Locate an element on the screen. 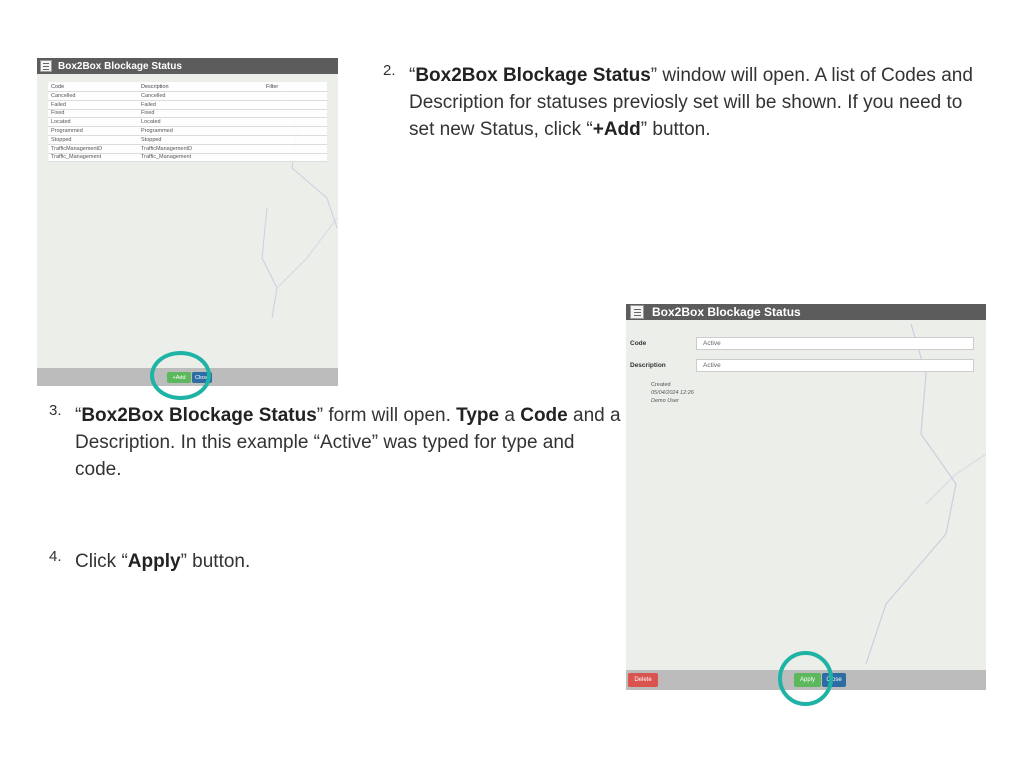 This screenshot has width=1024, height=768. code-input: Active is located at coordinates (835, 343).